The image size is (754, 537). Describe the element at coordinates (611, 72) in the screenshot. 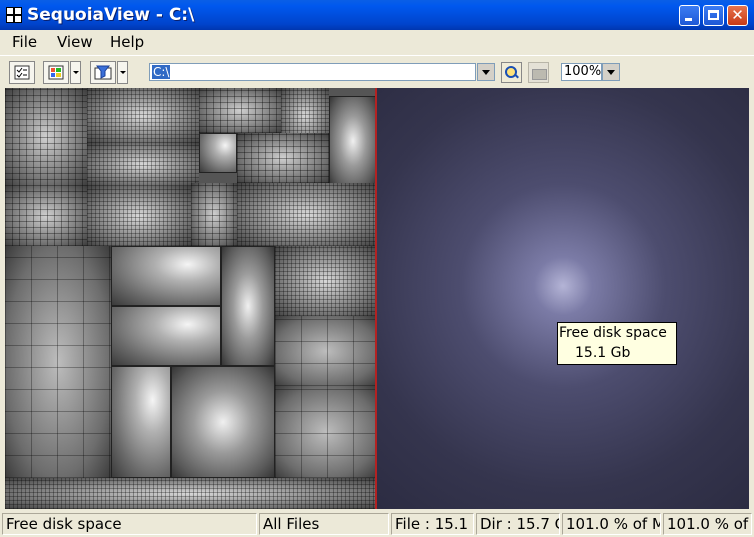

I see `zoom-dropdown-button` at that location.